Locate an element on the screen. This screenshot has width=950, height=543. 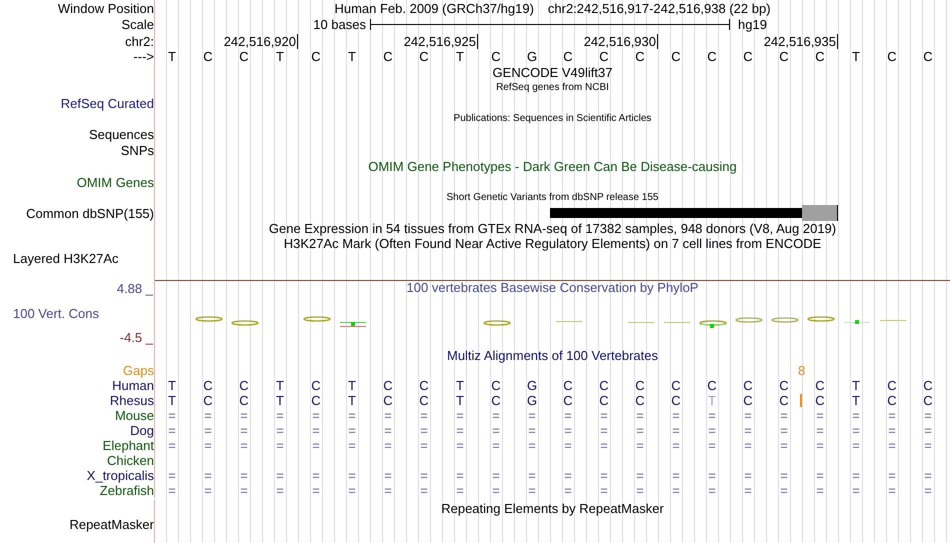
track-label: RefSeq Curated is located at coordinates (107, 103).